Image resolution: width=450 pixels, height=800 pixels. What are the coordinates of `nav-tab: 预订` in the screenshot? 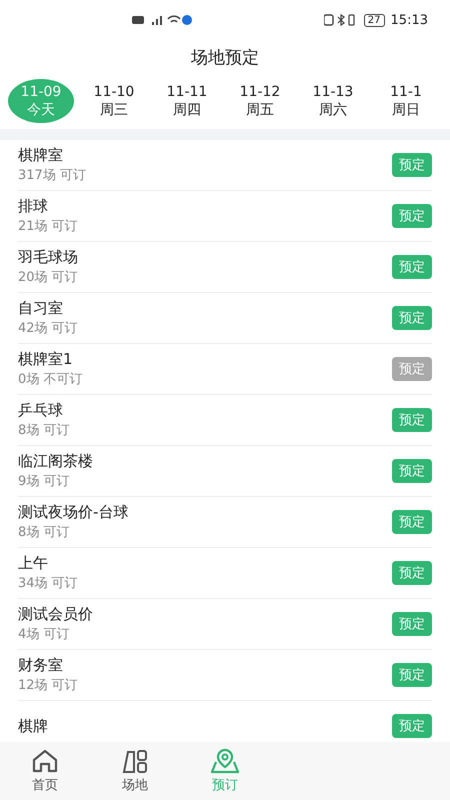 It's located at (225, 771).